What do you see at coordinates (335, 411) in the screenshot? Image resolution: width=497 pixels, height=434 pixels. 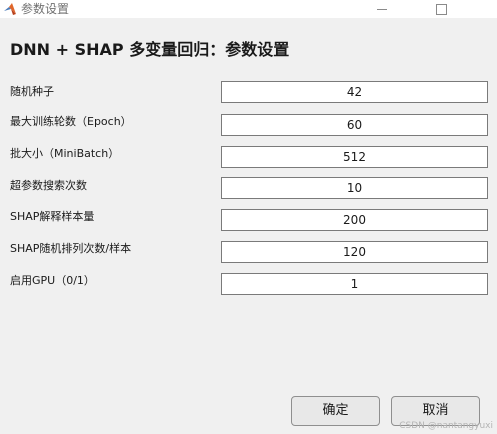 I see `ok-button: 确定` at bounding box center [335, 411].